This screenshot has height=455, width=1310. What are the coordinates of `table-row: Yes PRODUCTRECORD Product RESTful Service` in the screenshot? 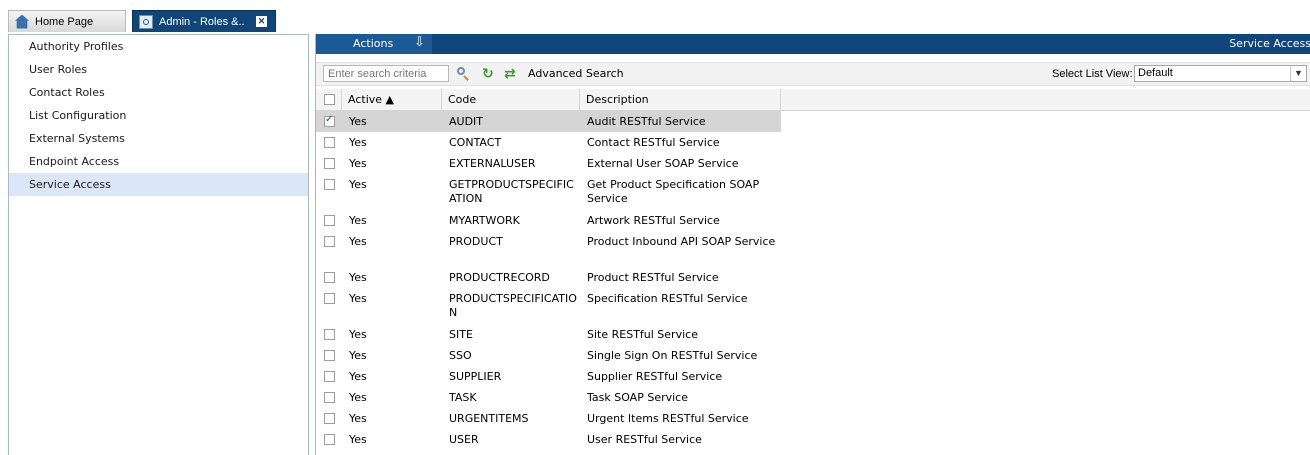 It's located at (548, 277).